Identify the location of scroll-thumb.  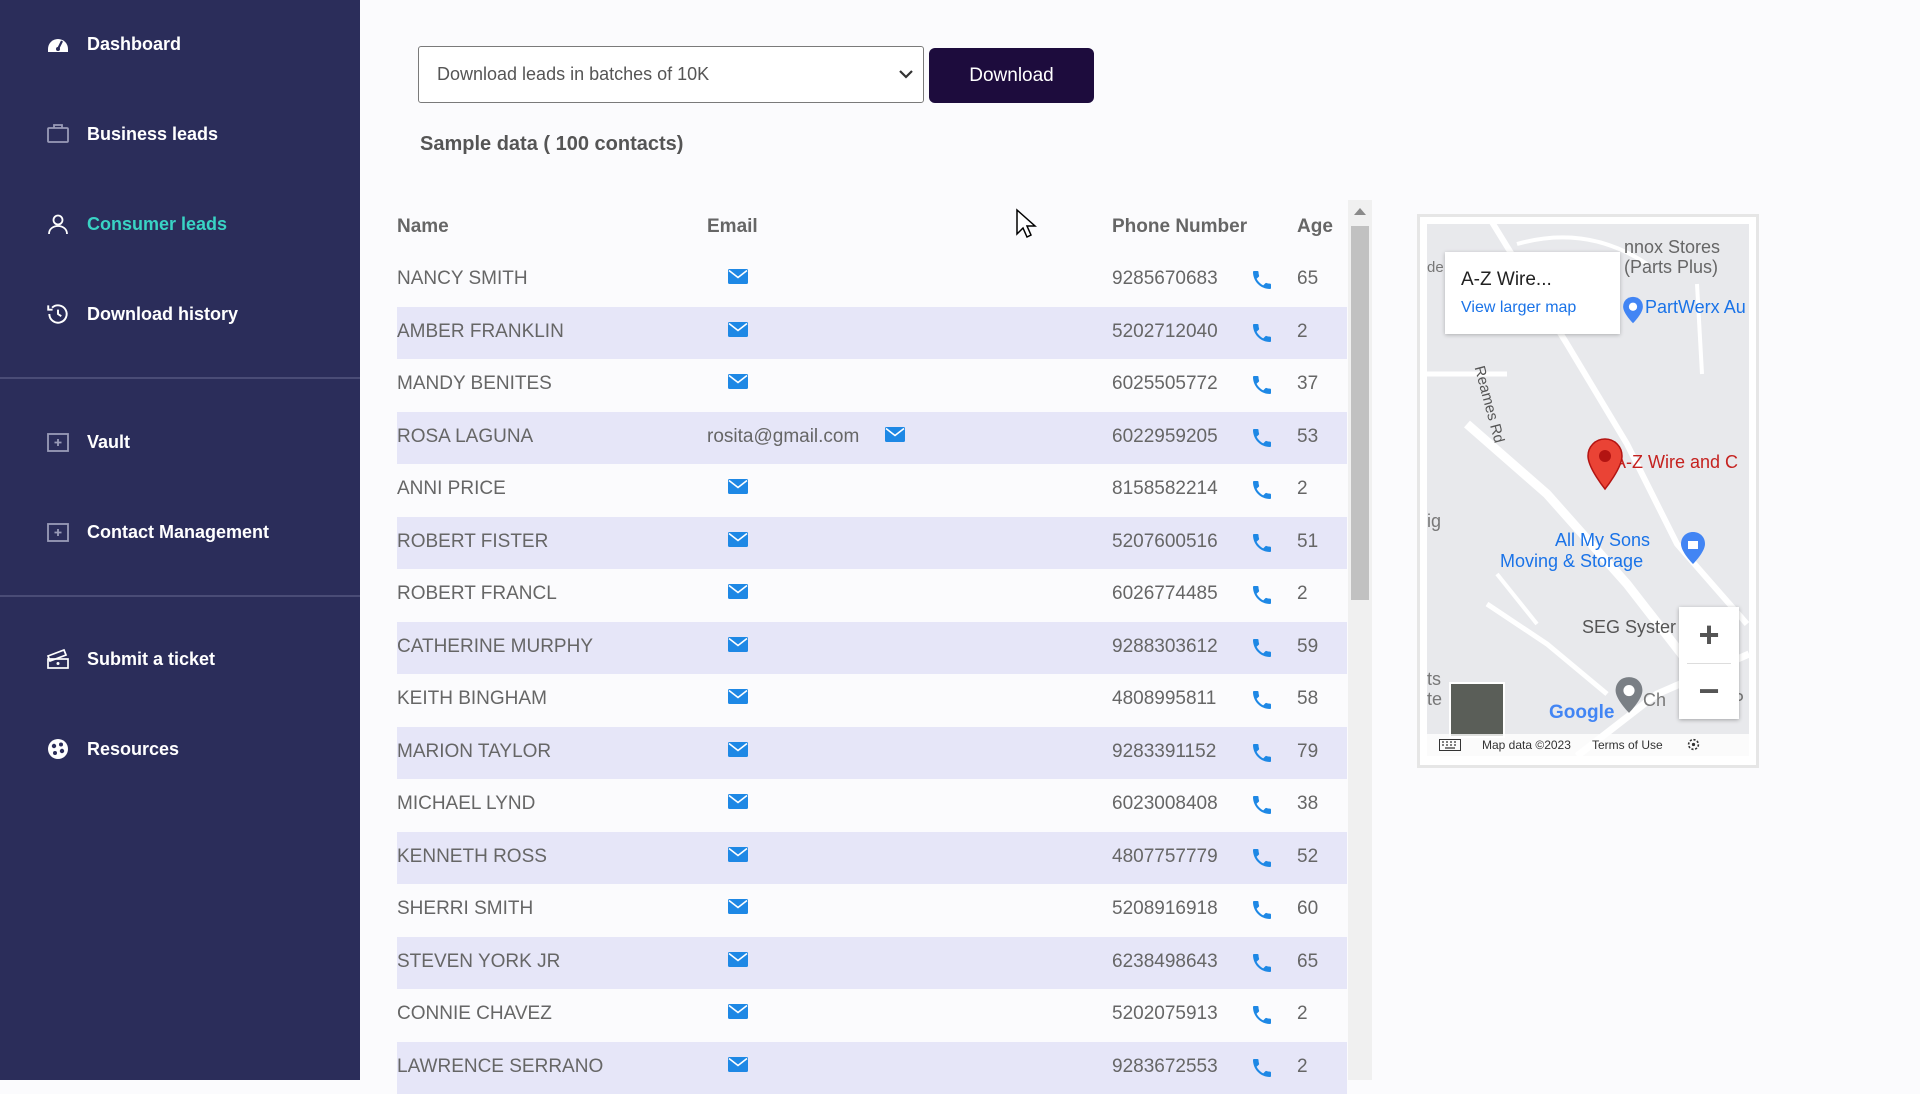
(1360, 413).